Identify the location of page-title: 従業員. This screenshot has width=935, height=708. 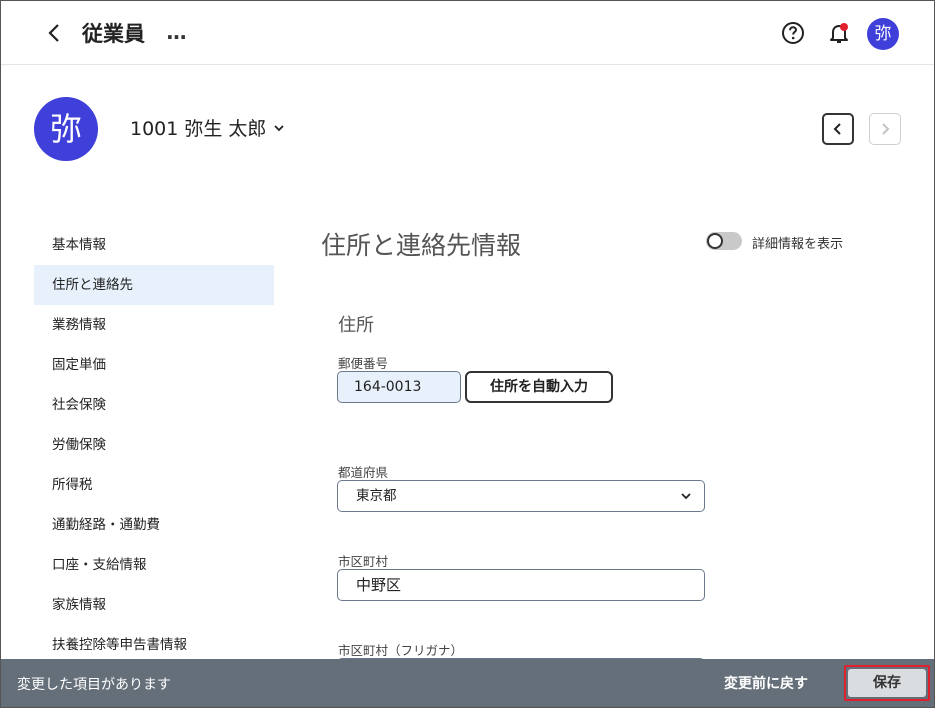
(113, 34).